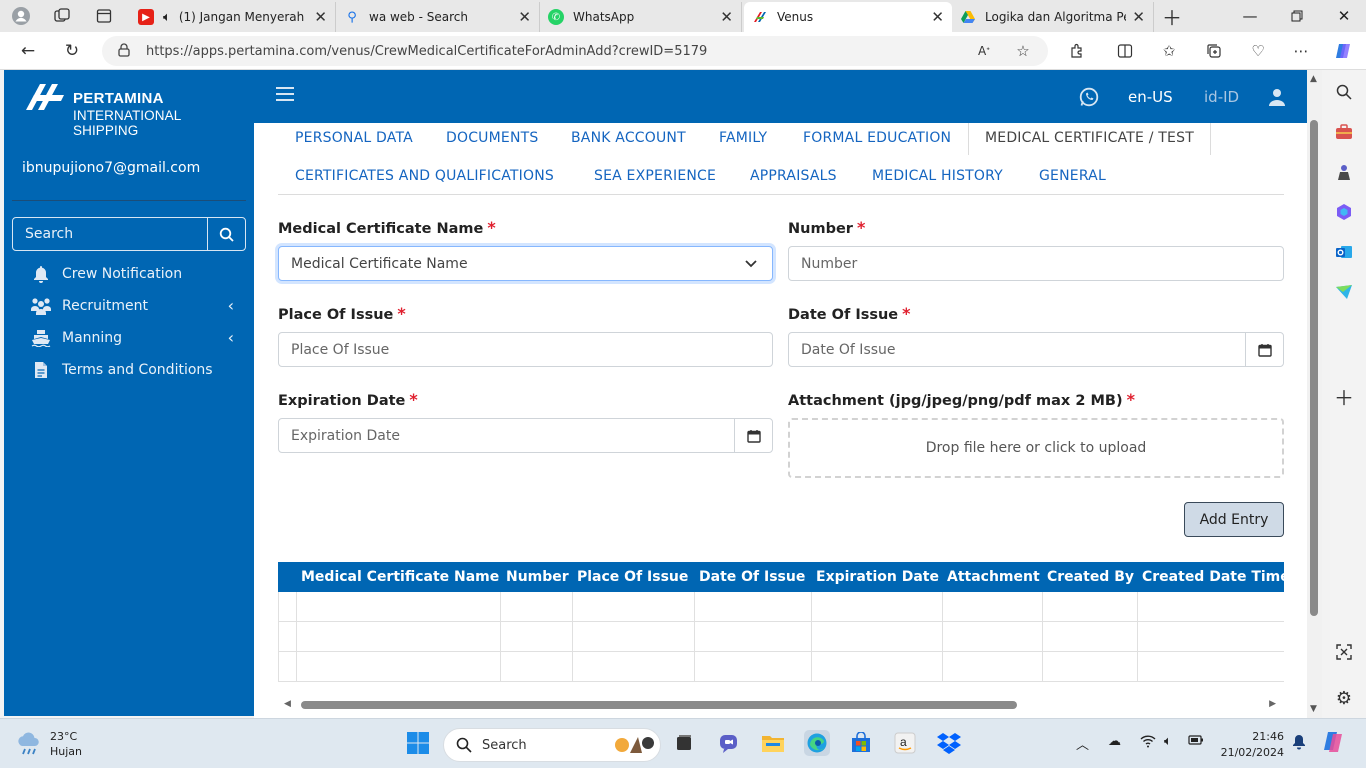 The height and width of the screenshot is (768, 1366). Describe the element at coordinates (531, 349) in the screenshot. I see `place-of-issue-input` at that location.